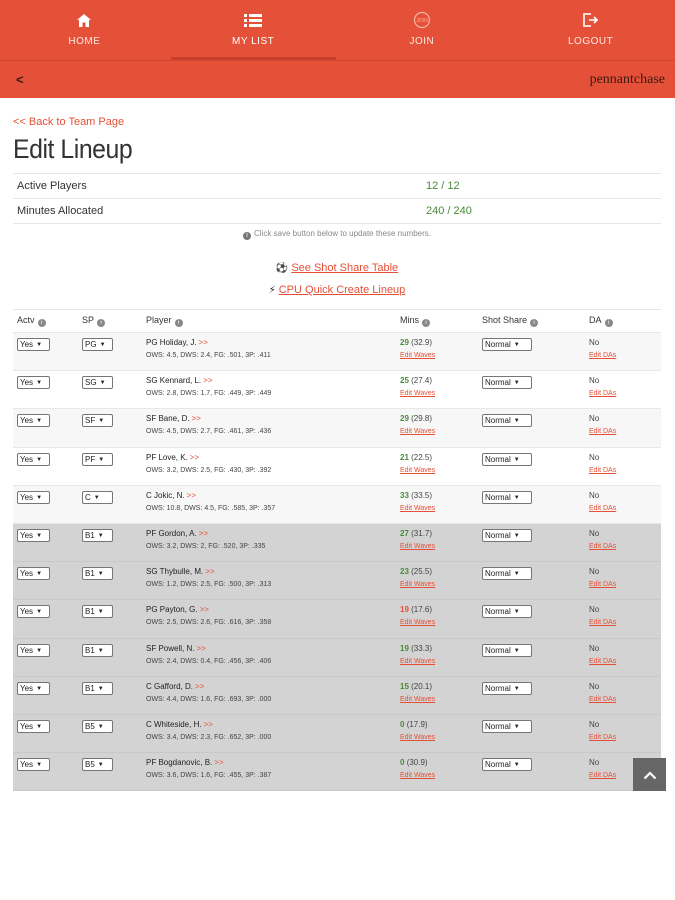  Describe the element at coordinates (97, 421) in the screenshot. I see `slot-select: SF ▼` at that location.